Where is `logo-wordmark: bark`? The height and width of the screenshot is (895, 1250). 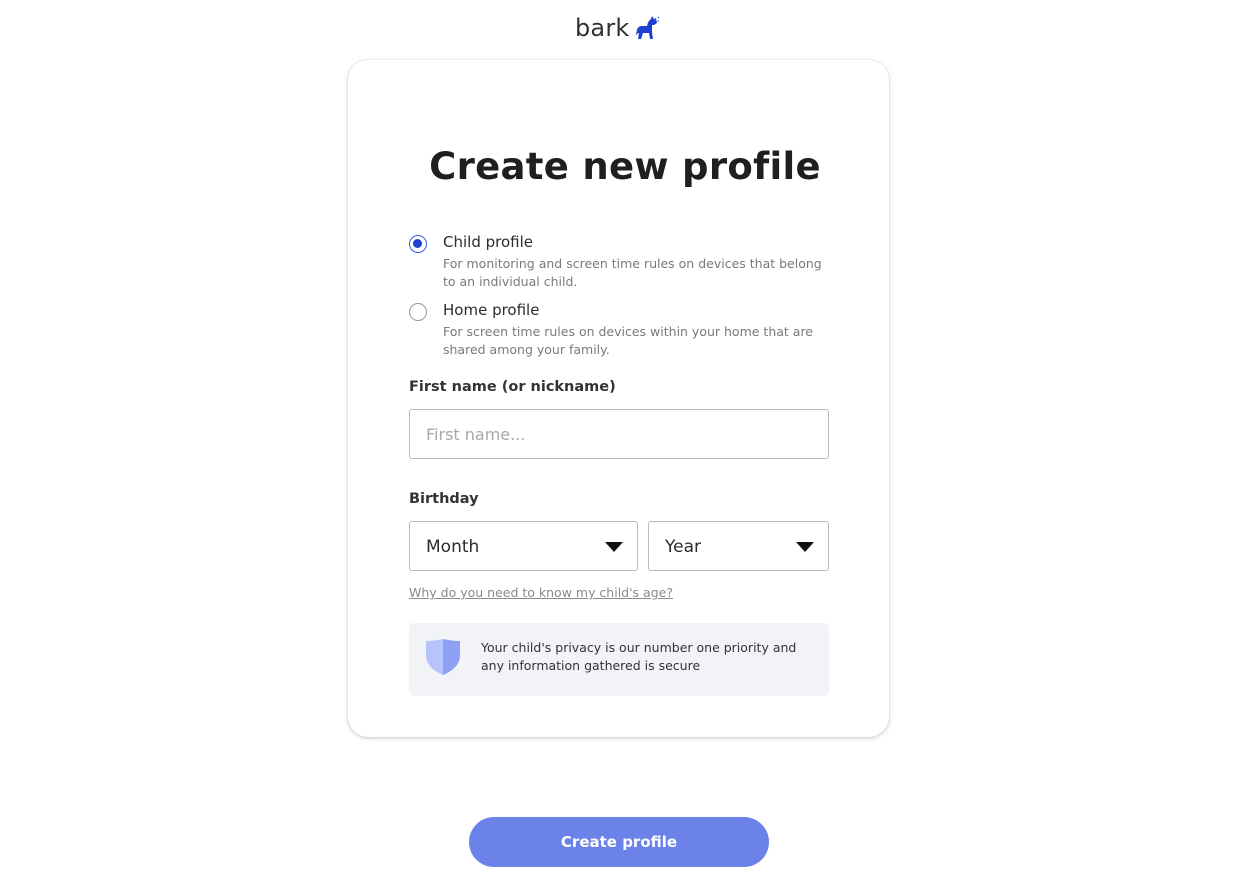
logo-wordmark: bark is located at coordinates (602, 28).